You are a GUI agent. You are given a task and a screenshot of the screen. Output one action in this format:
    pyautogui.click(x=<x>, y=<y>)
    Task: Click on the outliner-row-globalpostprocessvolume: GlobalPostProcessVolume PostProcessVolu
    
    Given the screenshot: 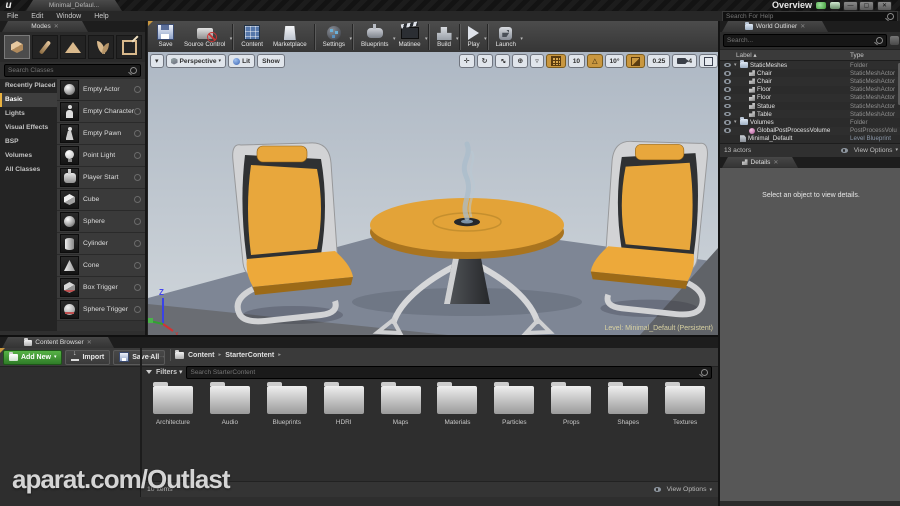 What is the action you would take?
    pyautogui.click(x=810, y=130)
    